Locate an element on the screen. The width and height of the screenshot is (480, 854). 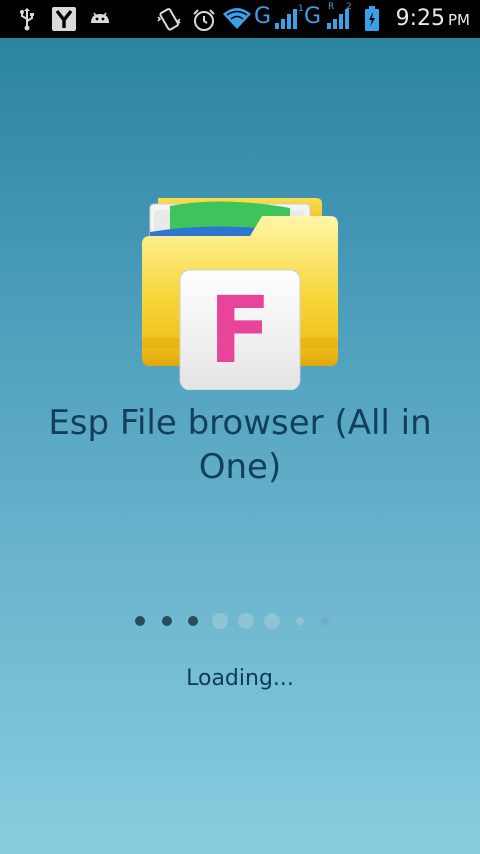
sim-1-number: 1 is located at coordinates (301, 9).